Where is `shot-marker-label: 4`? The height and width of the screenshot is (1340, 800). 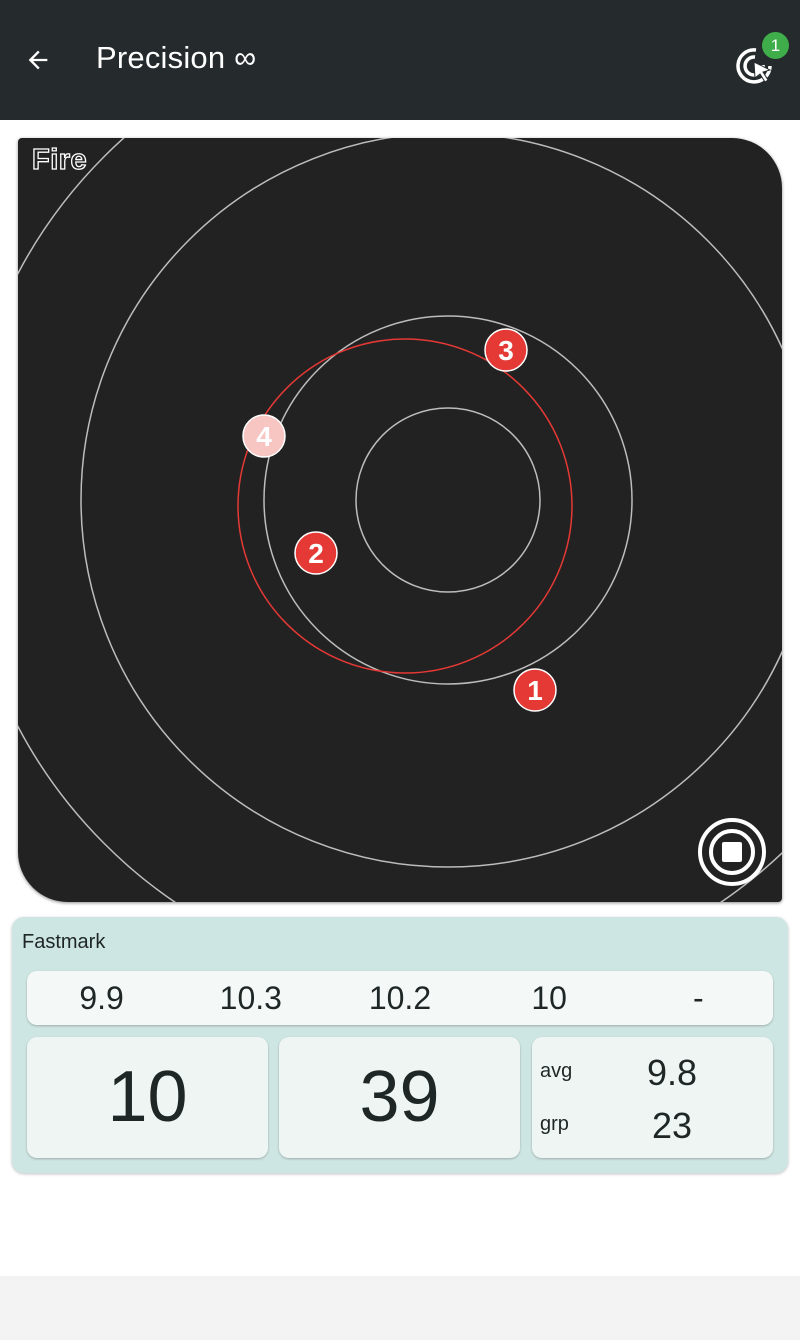 shot-marker-label: 4 is located at coordinates (264, 436).